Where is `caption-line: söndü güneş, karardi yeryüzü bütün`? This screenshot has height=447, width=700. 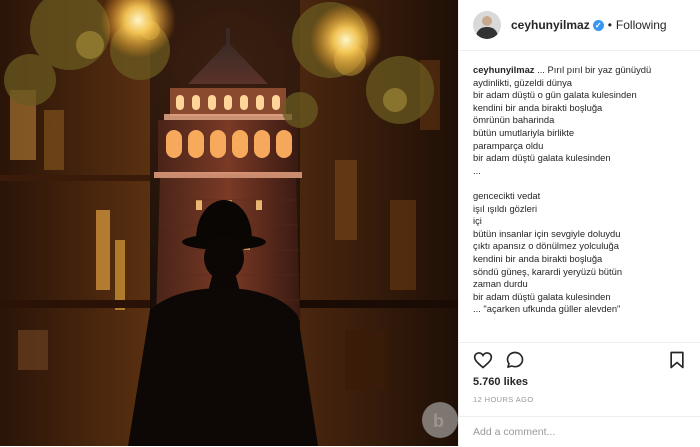 caption-line: söndü güneş, karardi yeryüzü bütün is located at coordinates (548, 271).